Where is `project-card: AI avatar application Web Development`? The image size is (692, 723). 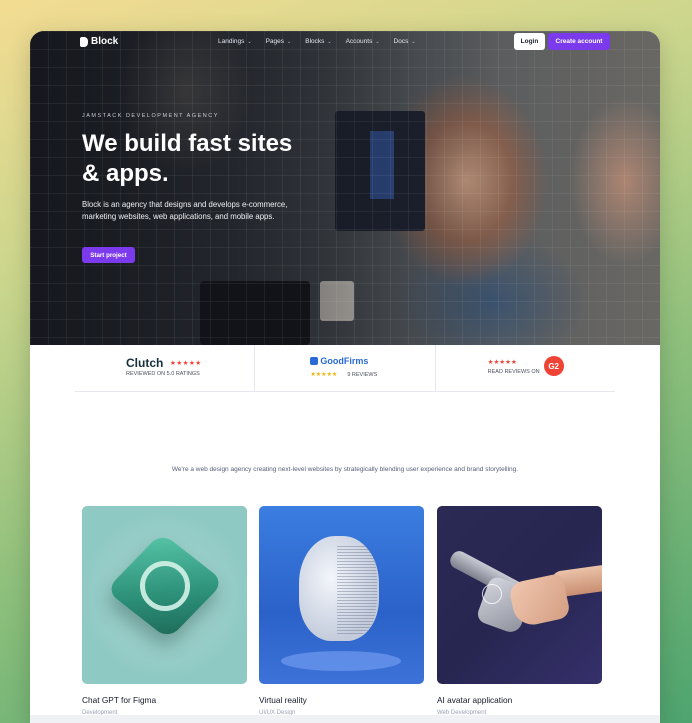
project-card: AI avatar application Web Development is located at coordinates (519, 611).